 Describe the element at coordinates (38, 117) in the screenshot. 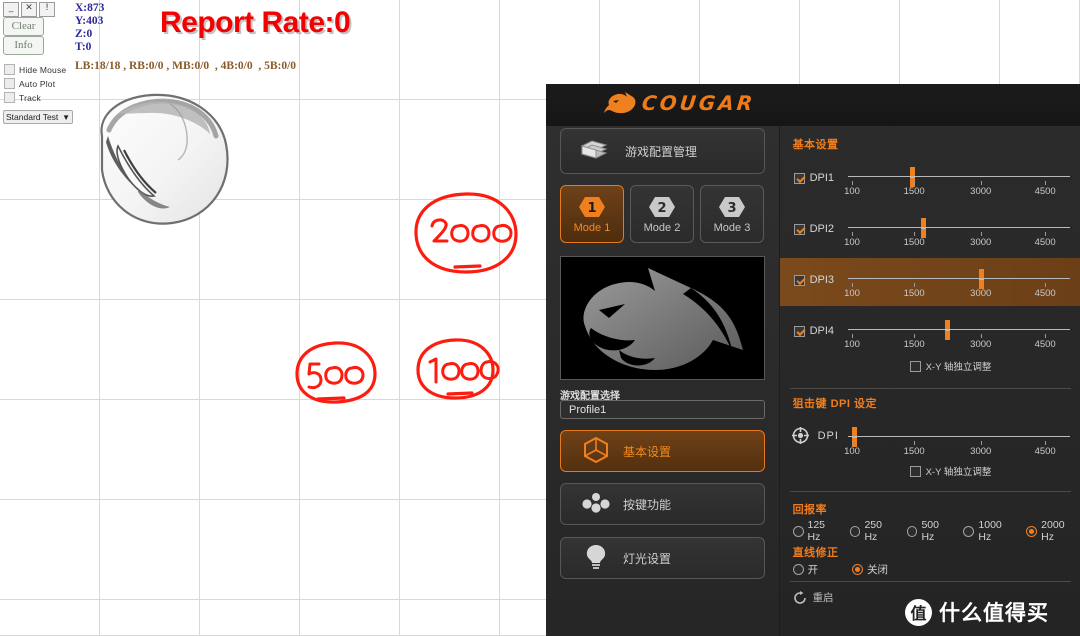

I see `test-mode-dropdown: Standard Test ▼` at that location.